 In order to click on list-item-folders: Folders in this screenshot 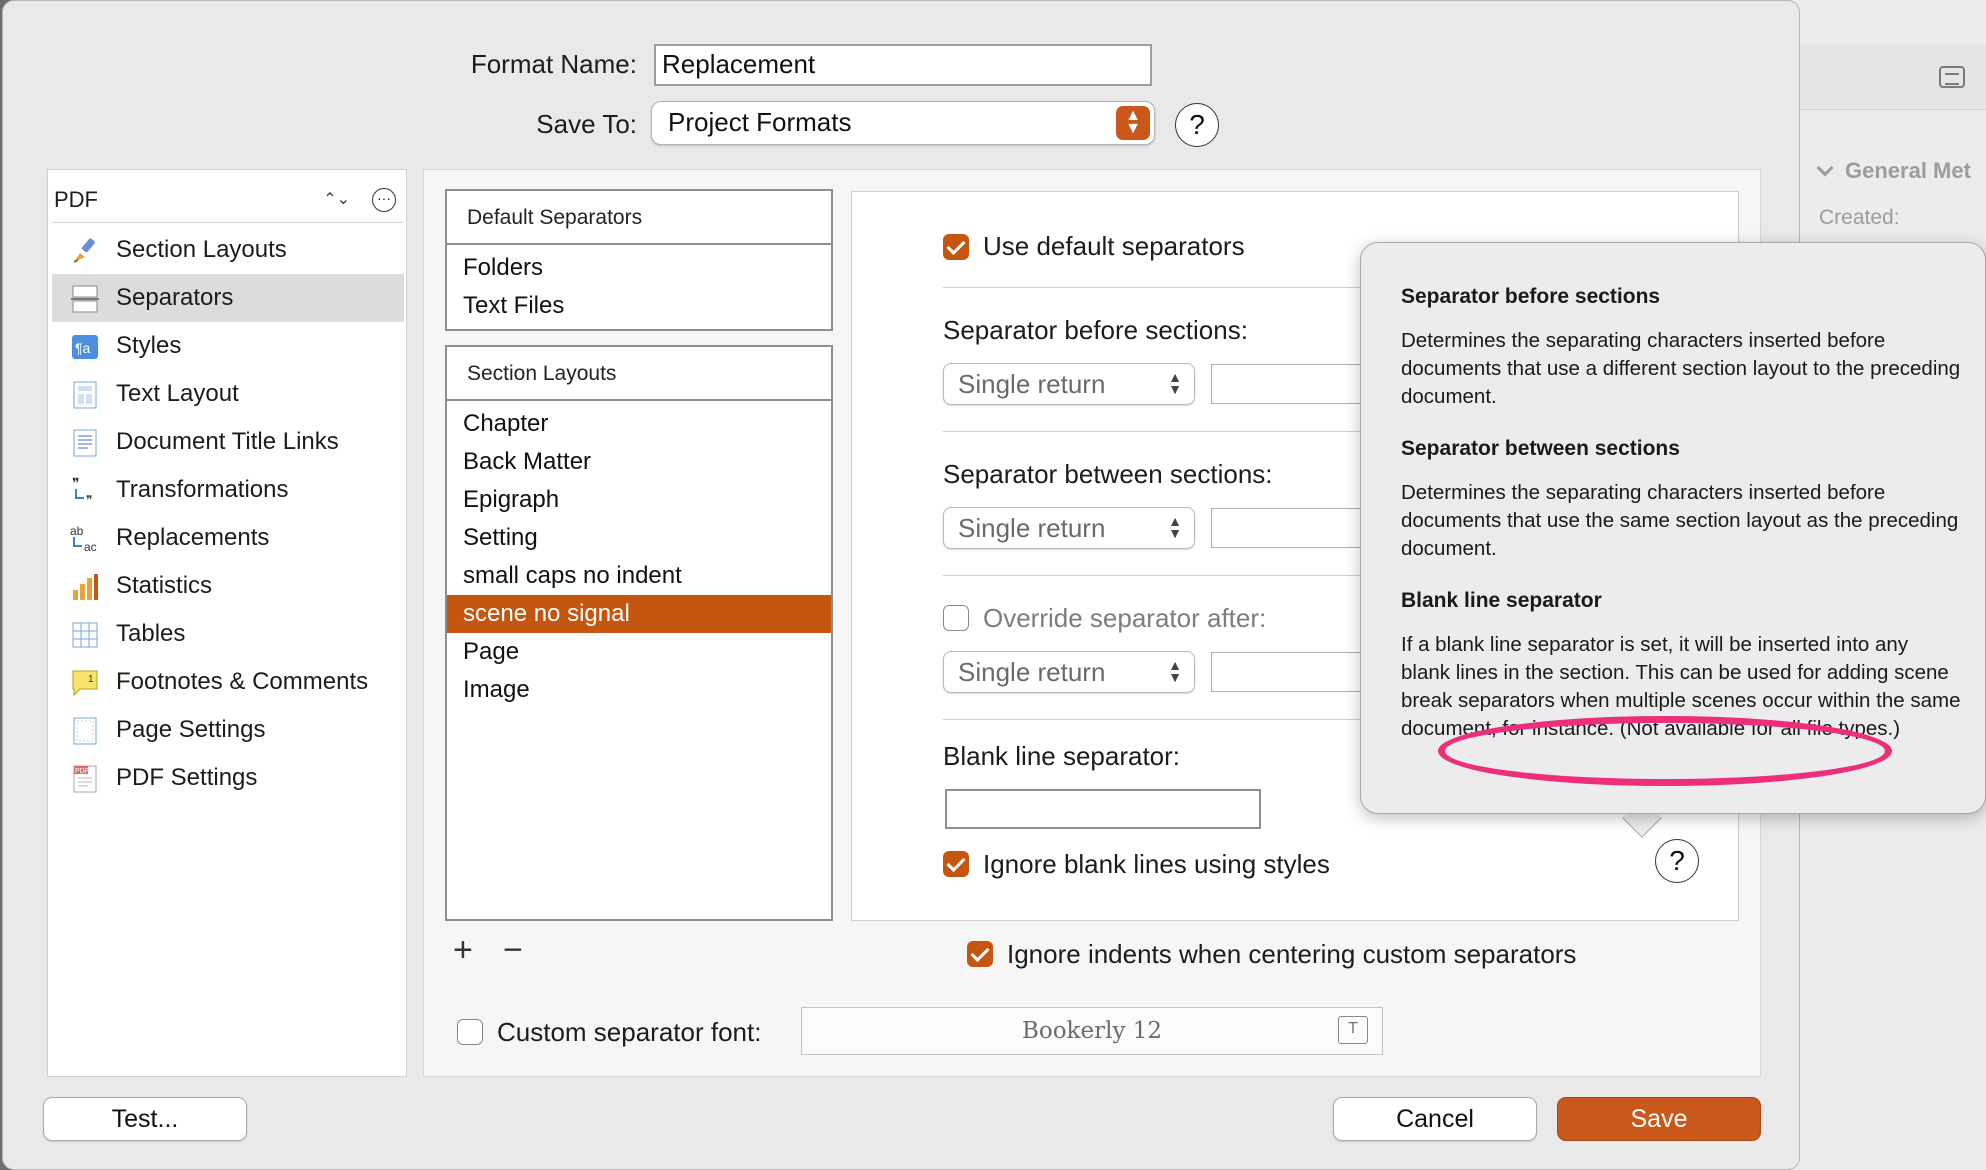, I will do `click(639, 268)`.